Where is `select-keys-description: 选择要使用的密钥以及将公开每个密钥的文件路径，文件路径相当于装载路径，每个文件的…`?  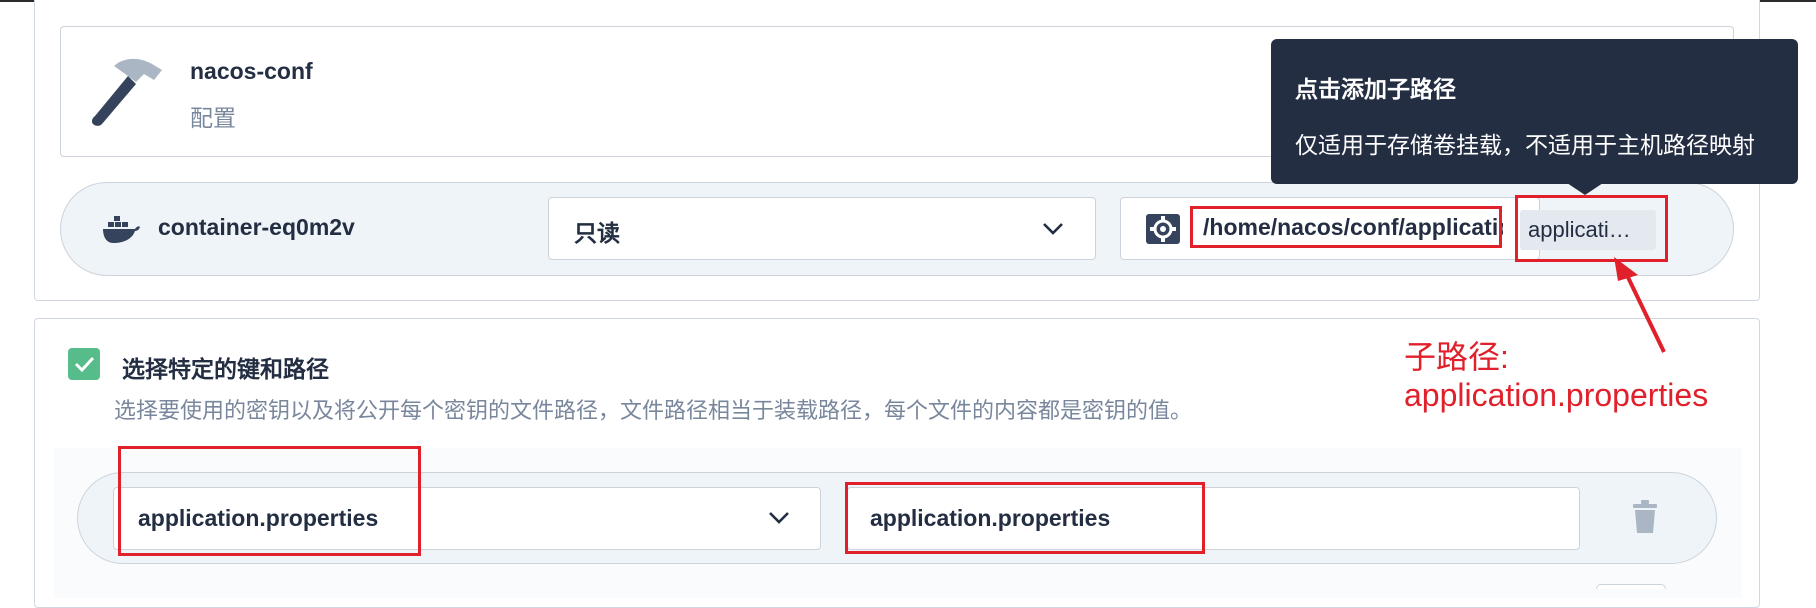
select-keys-description: 选择要使用的密钥以及将公开每个密钥的文件路径，文件路径相当于装载路径，每个文件的… is located at coordinates (653, 410).